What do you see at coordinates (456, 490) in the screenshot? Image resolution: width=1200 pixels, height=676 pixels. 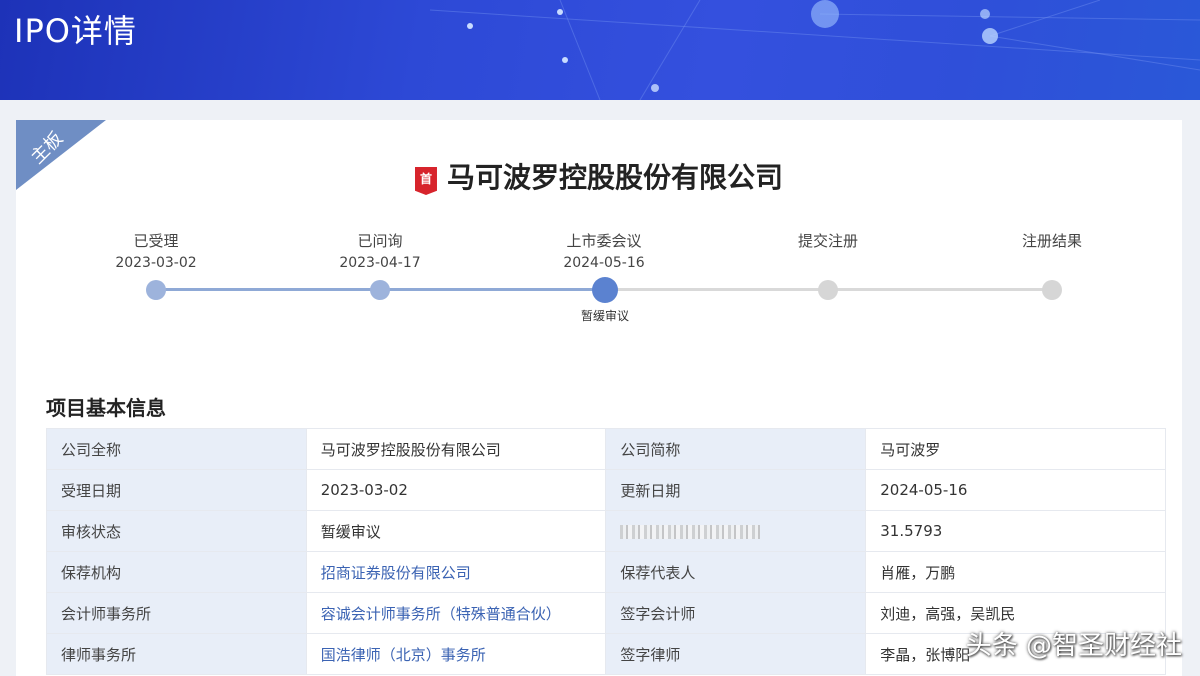 I see `field-value: 2023-03-02` at bounding box center [456, 490].